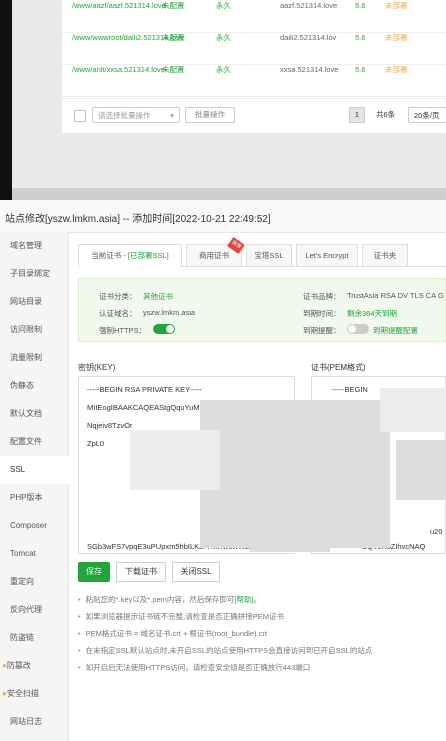 This screenshot has height=741, width=446. I want to click on sidebar-item-label: 网站目录, so click(26, 301).